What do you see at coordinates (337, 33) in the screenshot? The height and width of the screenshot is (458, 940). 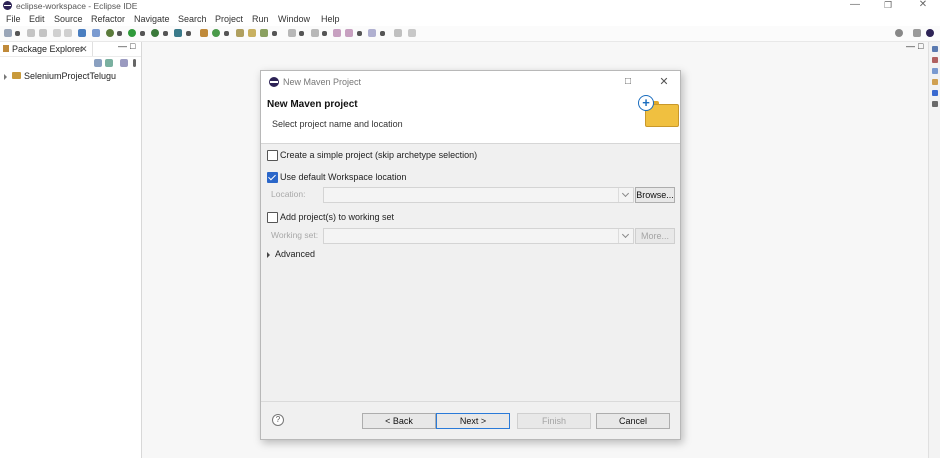 I see `last-edit-location-icon` at bounding box center [337, 33].